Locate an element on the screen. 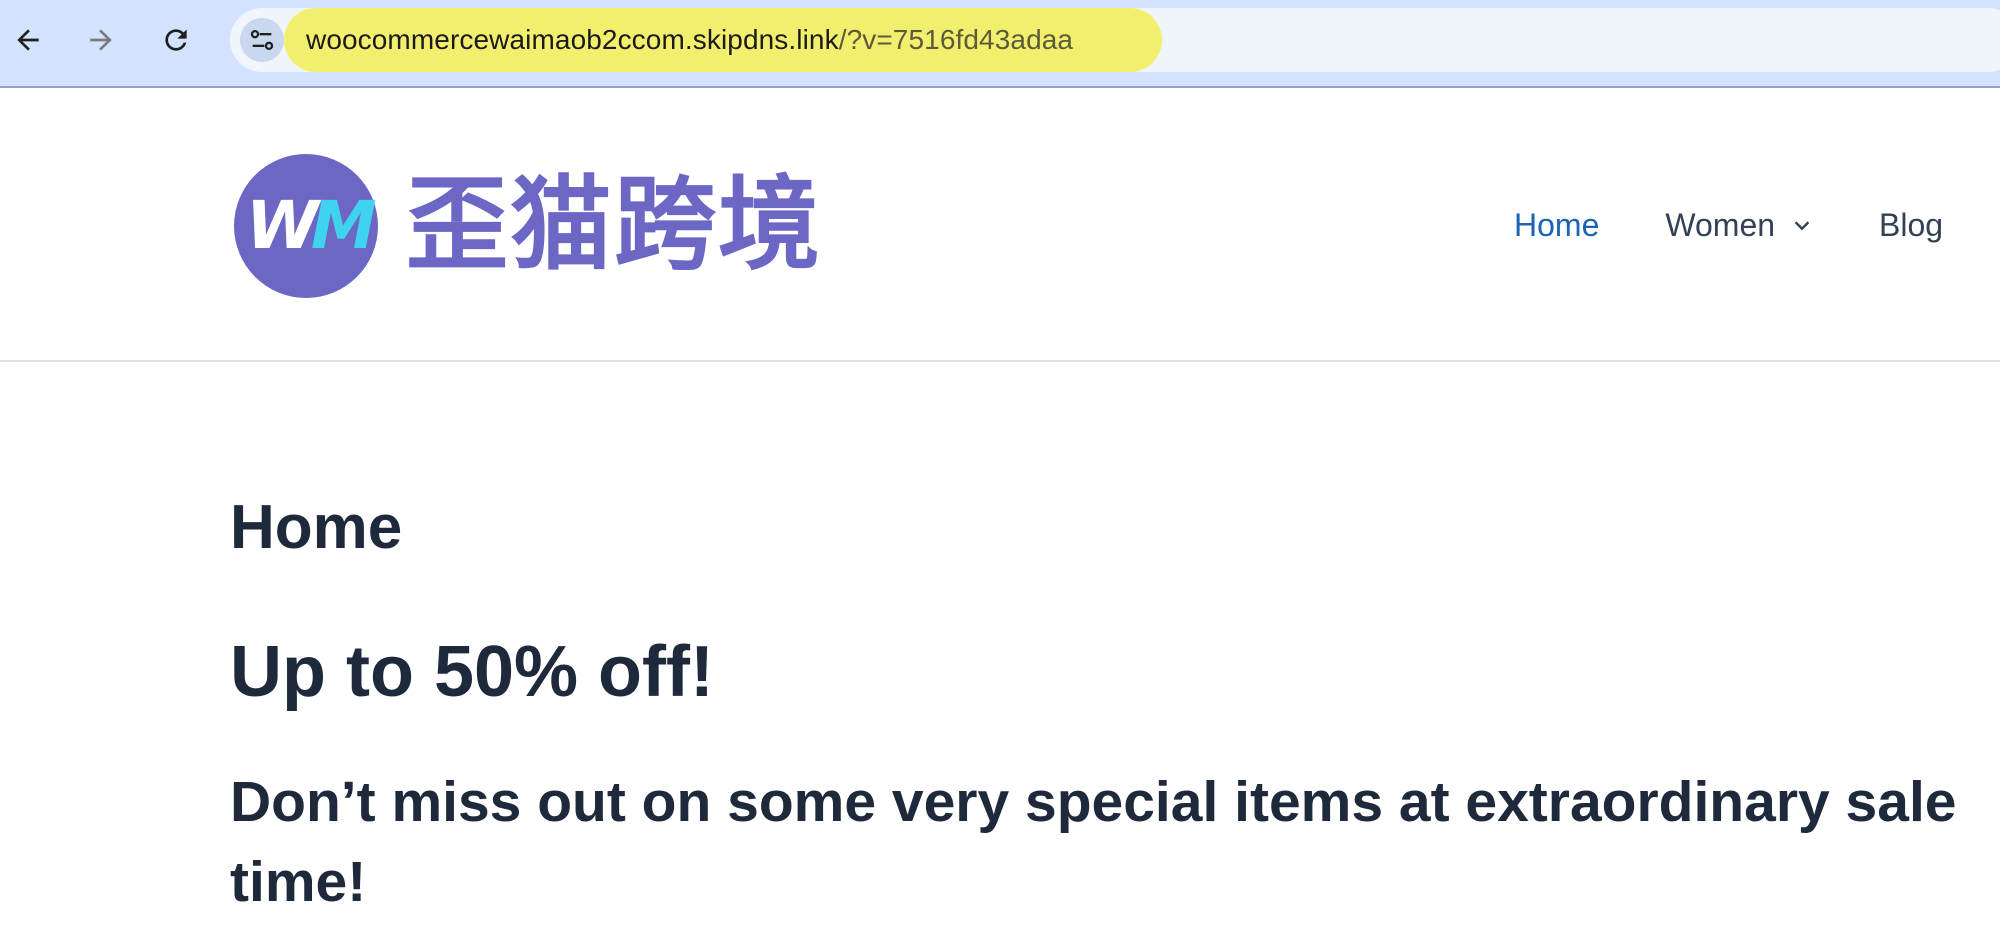 This screenshot has height=940, width=2000. nav-item-women: Women is located at coordinates (1739, 225).